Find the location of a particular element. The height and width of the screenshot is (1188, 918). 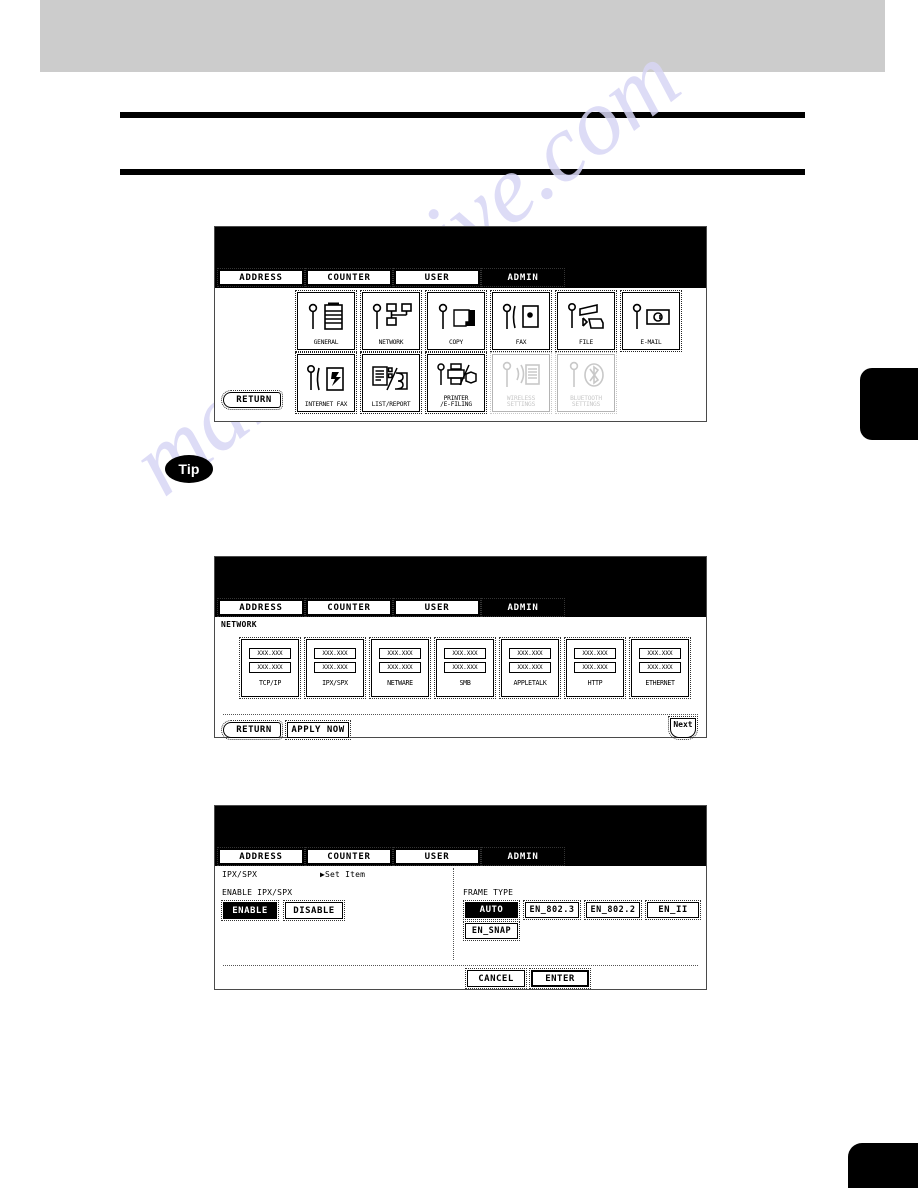

network-item-ethernet: XXX.XXX XXX.XXX ETHERNET is located at coordinates (660, 668).